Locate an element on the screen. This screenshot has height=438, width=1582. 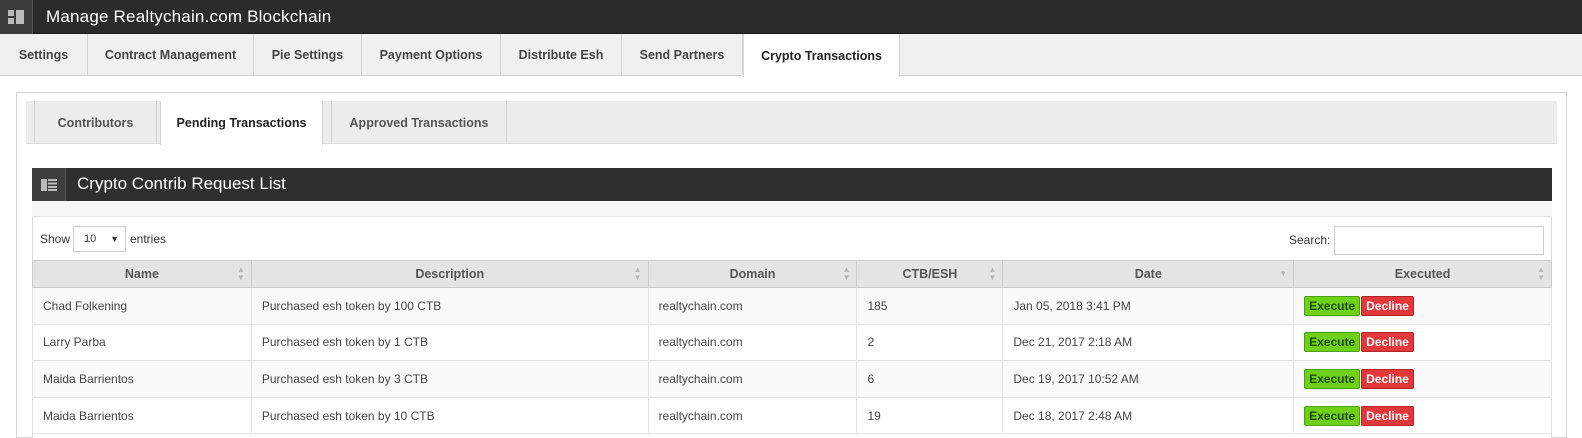
column-header-domain: Domain ▲ ▼ is located at coordinates (752, 274).